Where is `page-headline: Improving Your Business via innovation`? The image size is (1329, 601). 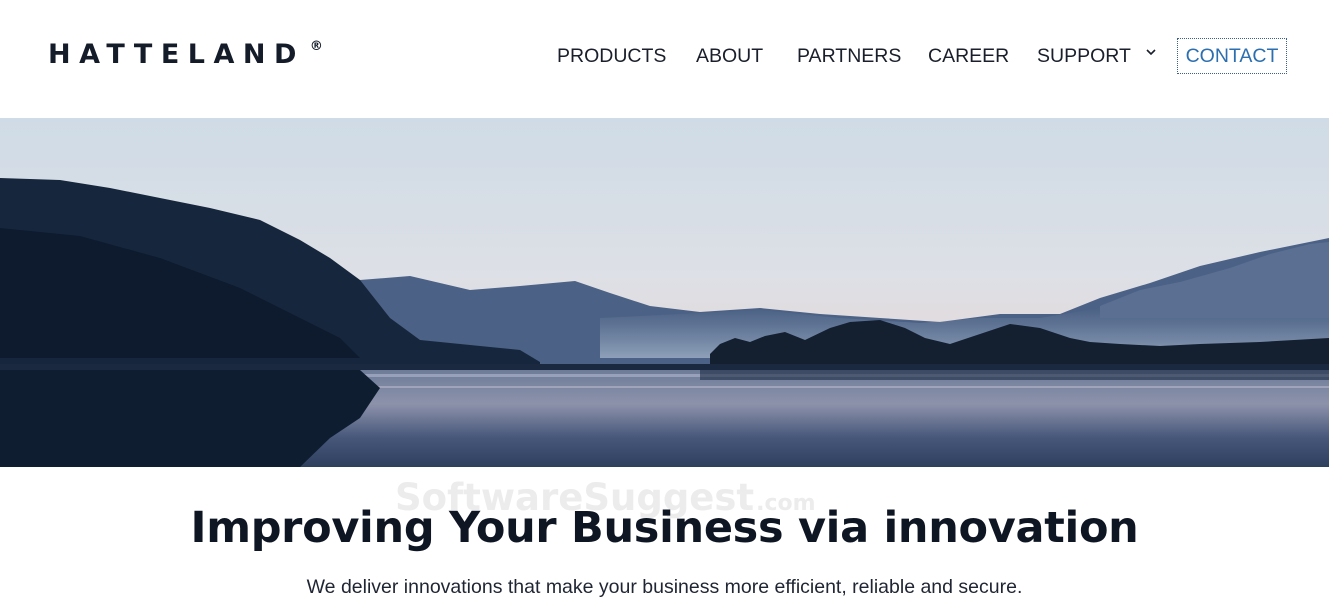 page-headline: Improving Your Business via innovation is located at coordinates (664, 528).